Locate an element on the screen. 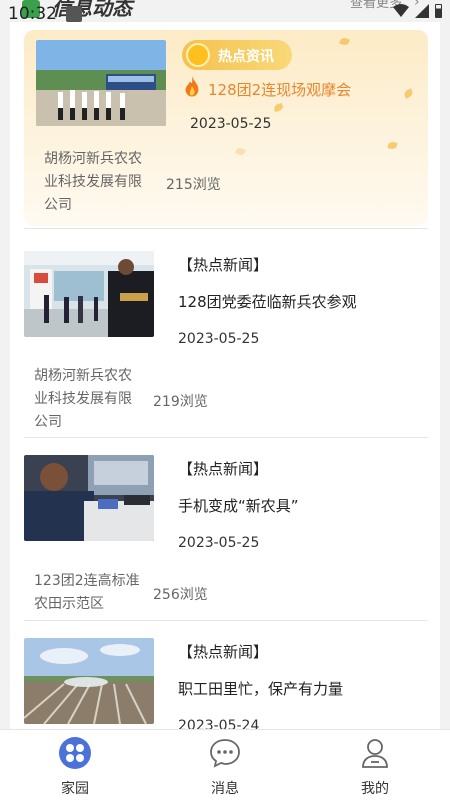 The image size is (450, 800). nav-messages: 消息 is located at coordinates (225, 765).